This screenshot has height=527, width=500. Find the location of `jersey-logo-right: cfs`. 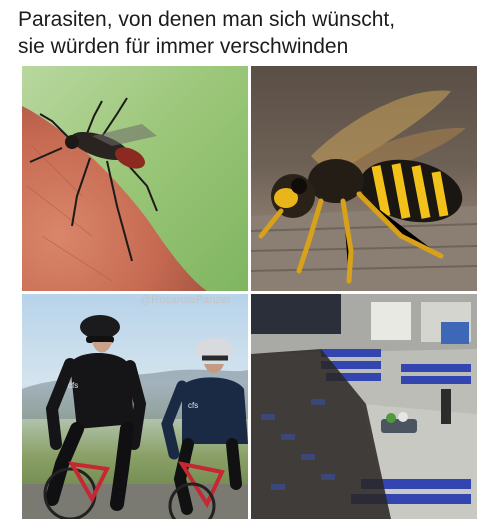

jersey-logo-right: cfs is located at coordinates (193, 405).